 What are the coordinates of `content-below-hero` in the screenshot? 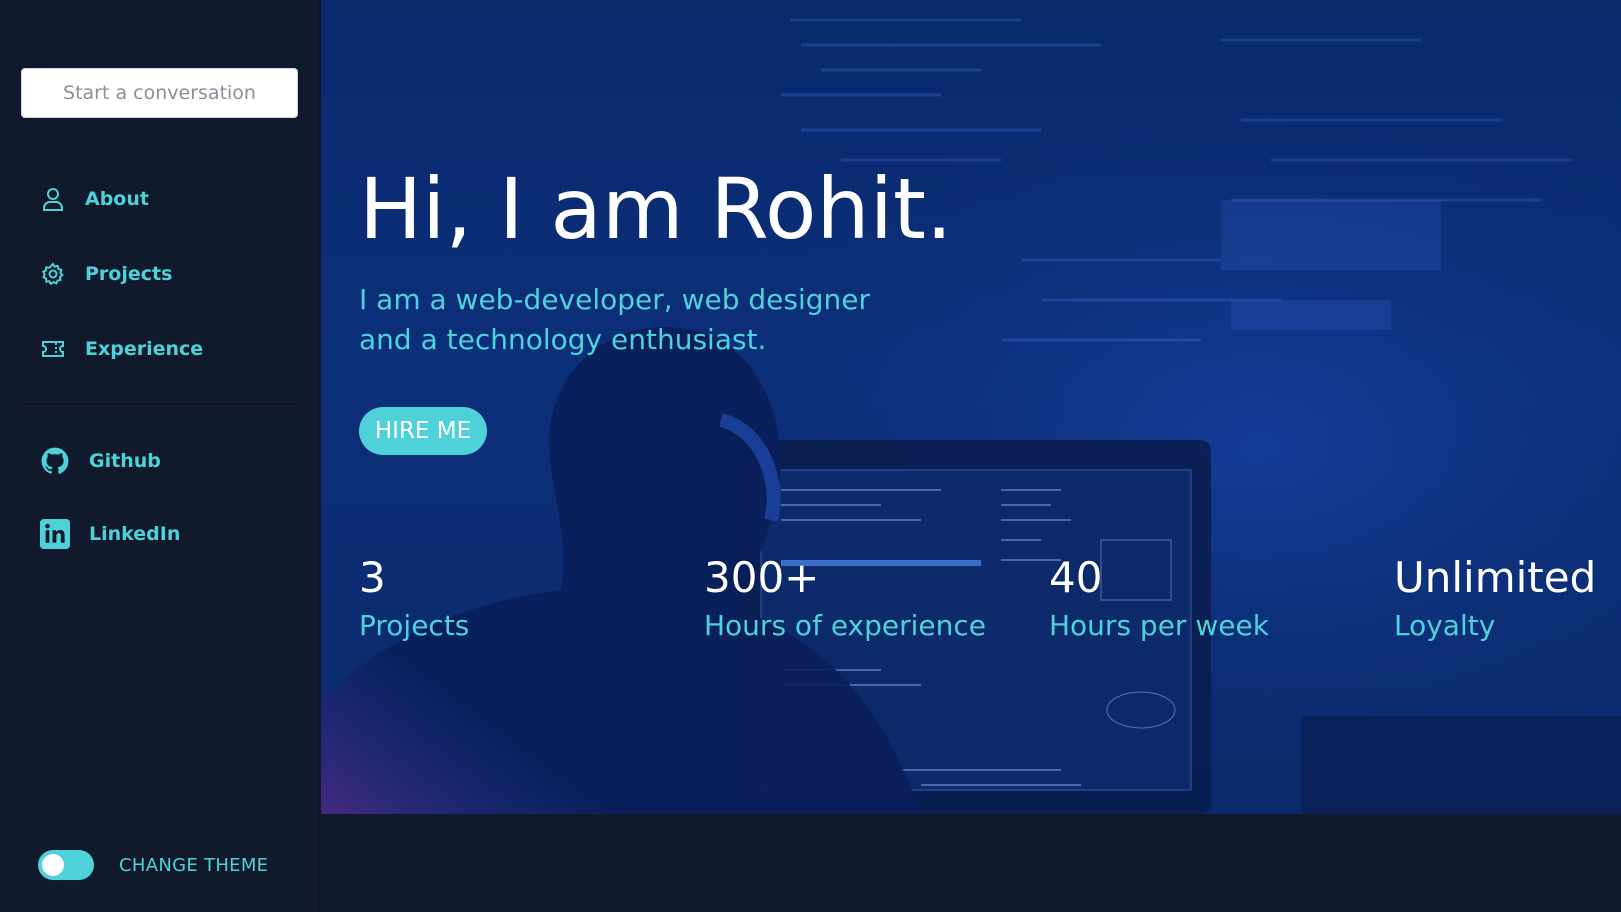 It's located at (971, 863).